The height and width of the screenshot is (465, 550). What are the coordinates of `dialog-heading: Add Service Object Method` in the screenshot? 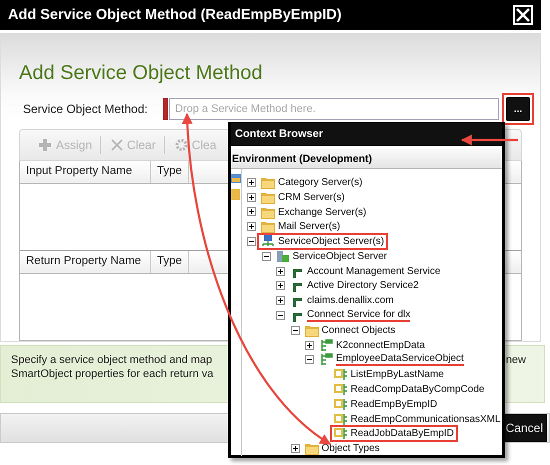 It's located at (141, 73).